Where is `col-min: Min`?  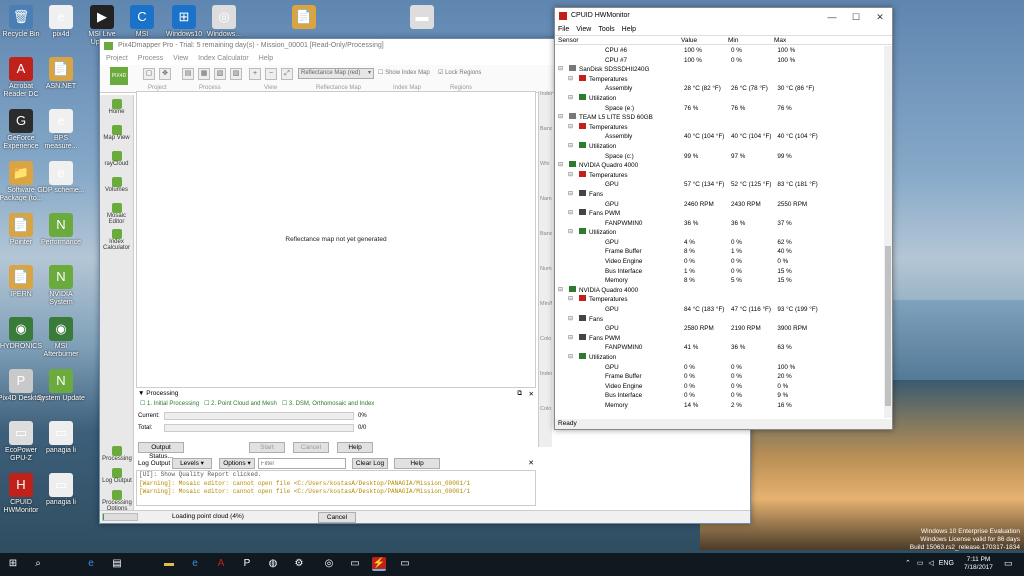
col-min: Min is located at coordinates (733, 40).